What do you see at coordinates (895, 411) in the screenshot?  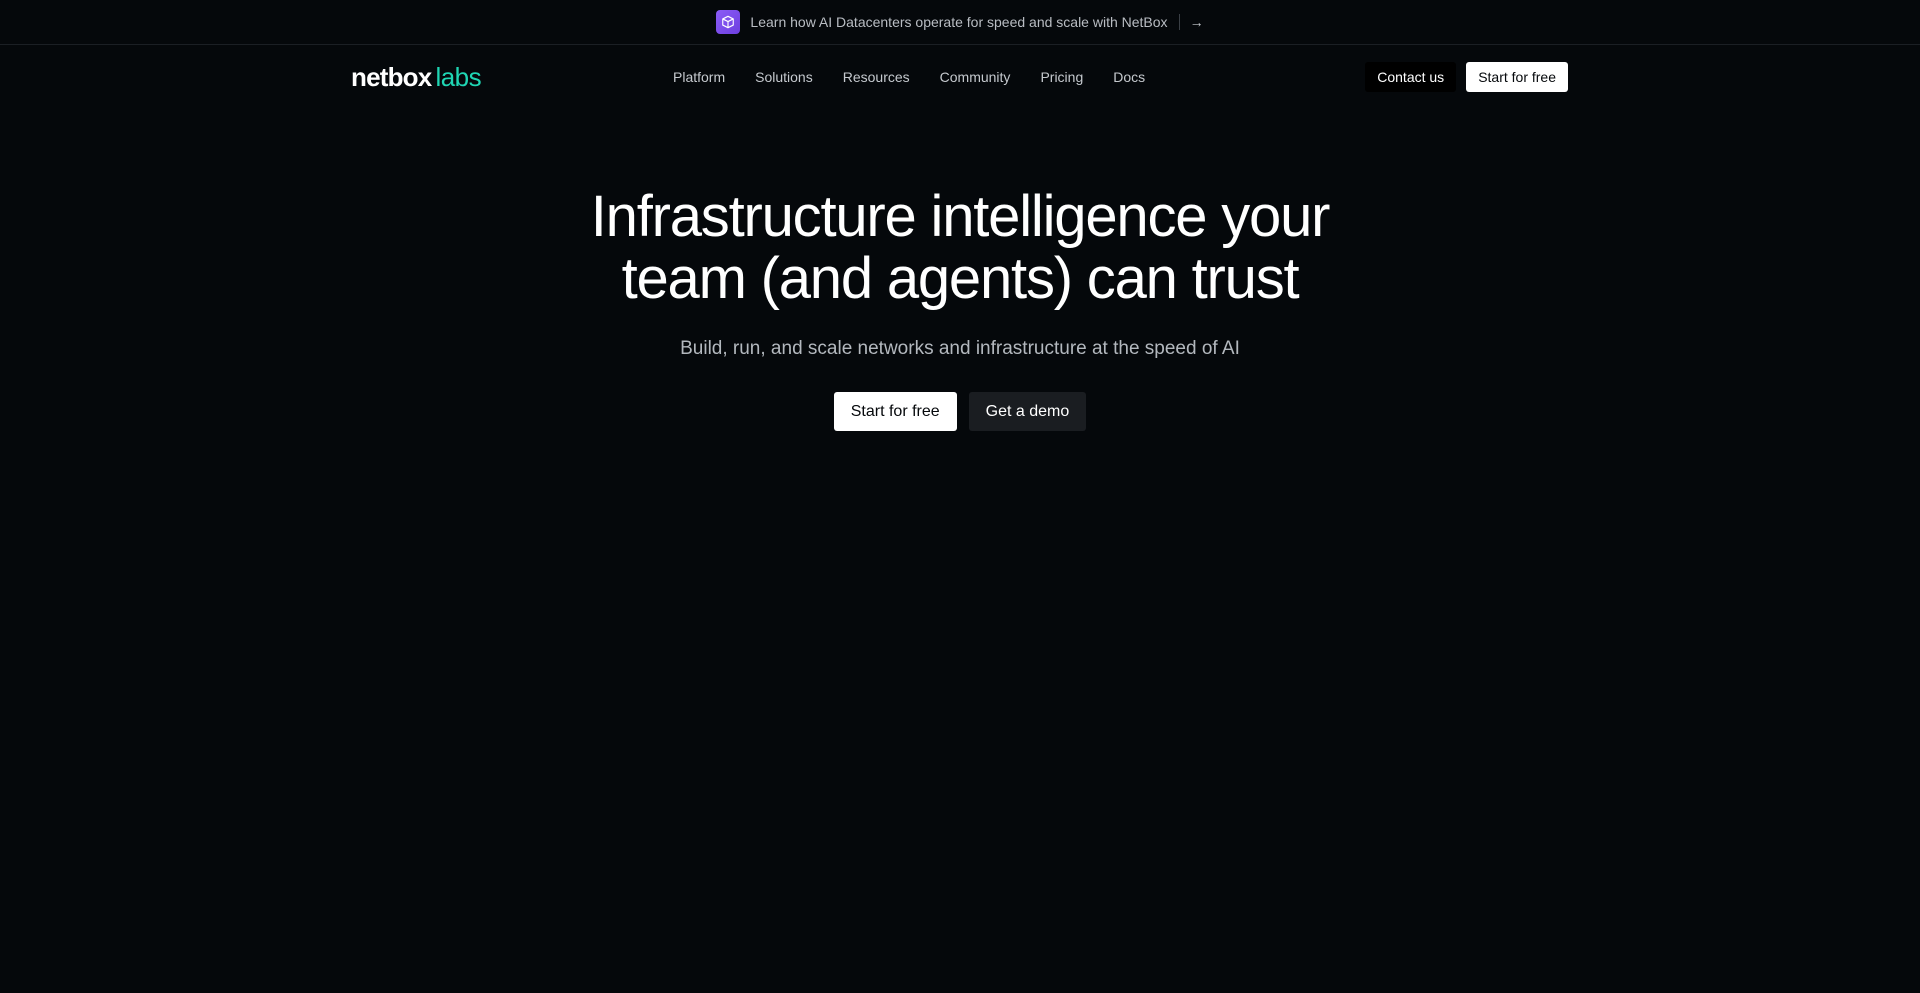 I see `hero-start-free-button: Start for free` at bounding box center [895, 411].